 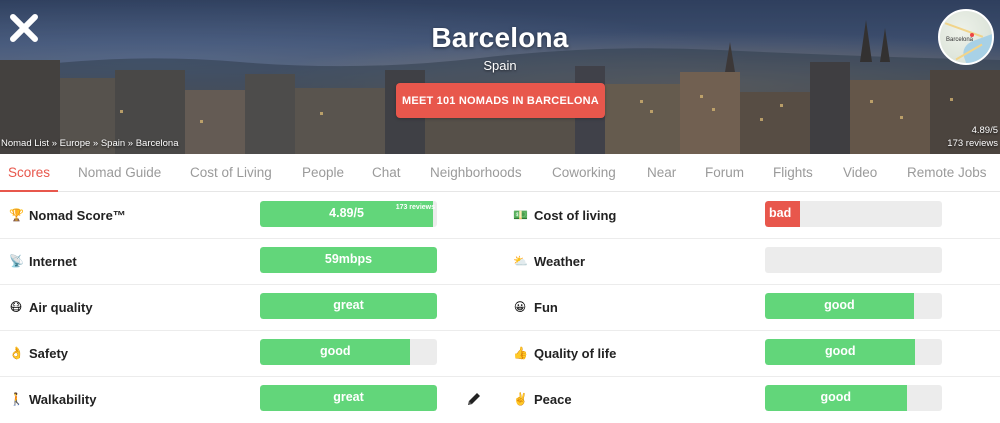 I want to click on score-bar: bad, so click(x=853, y=214).